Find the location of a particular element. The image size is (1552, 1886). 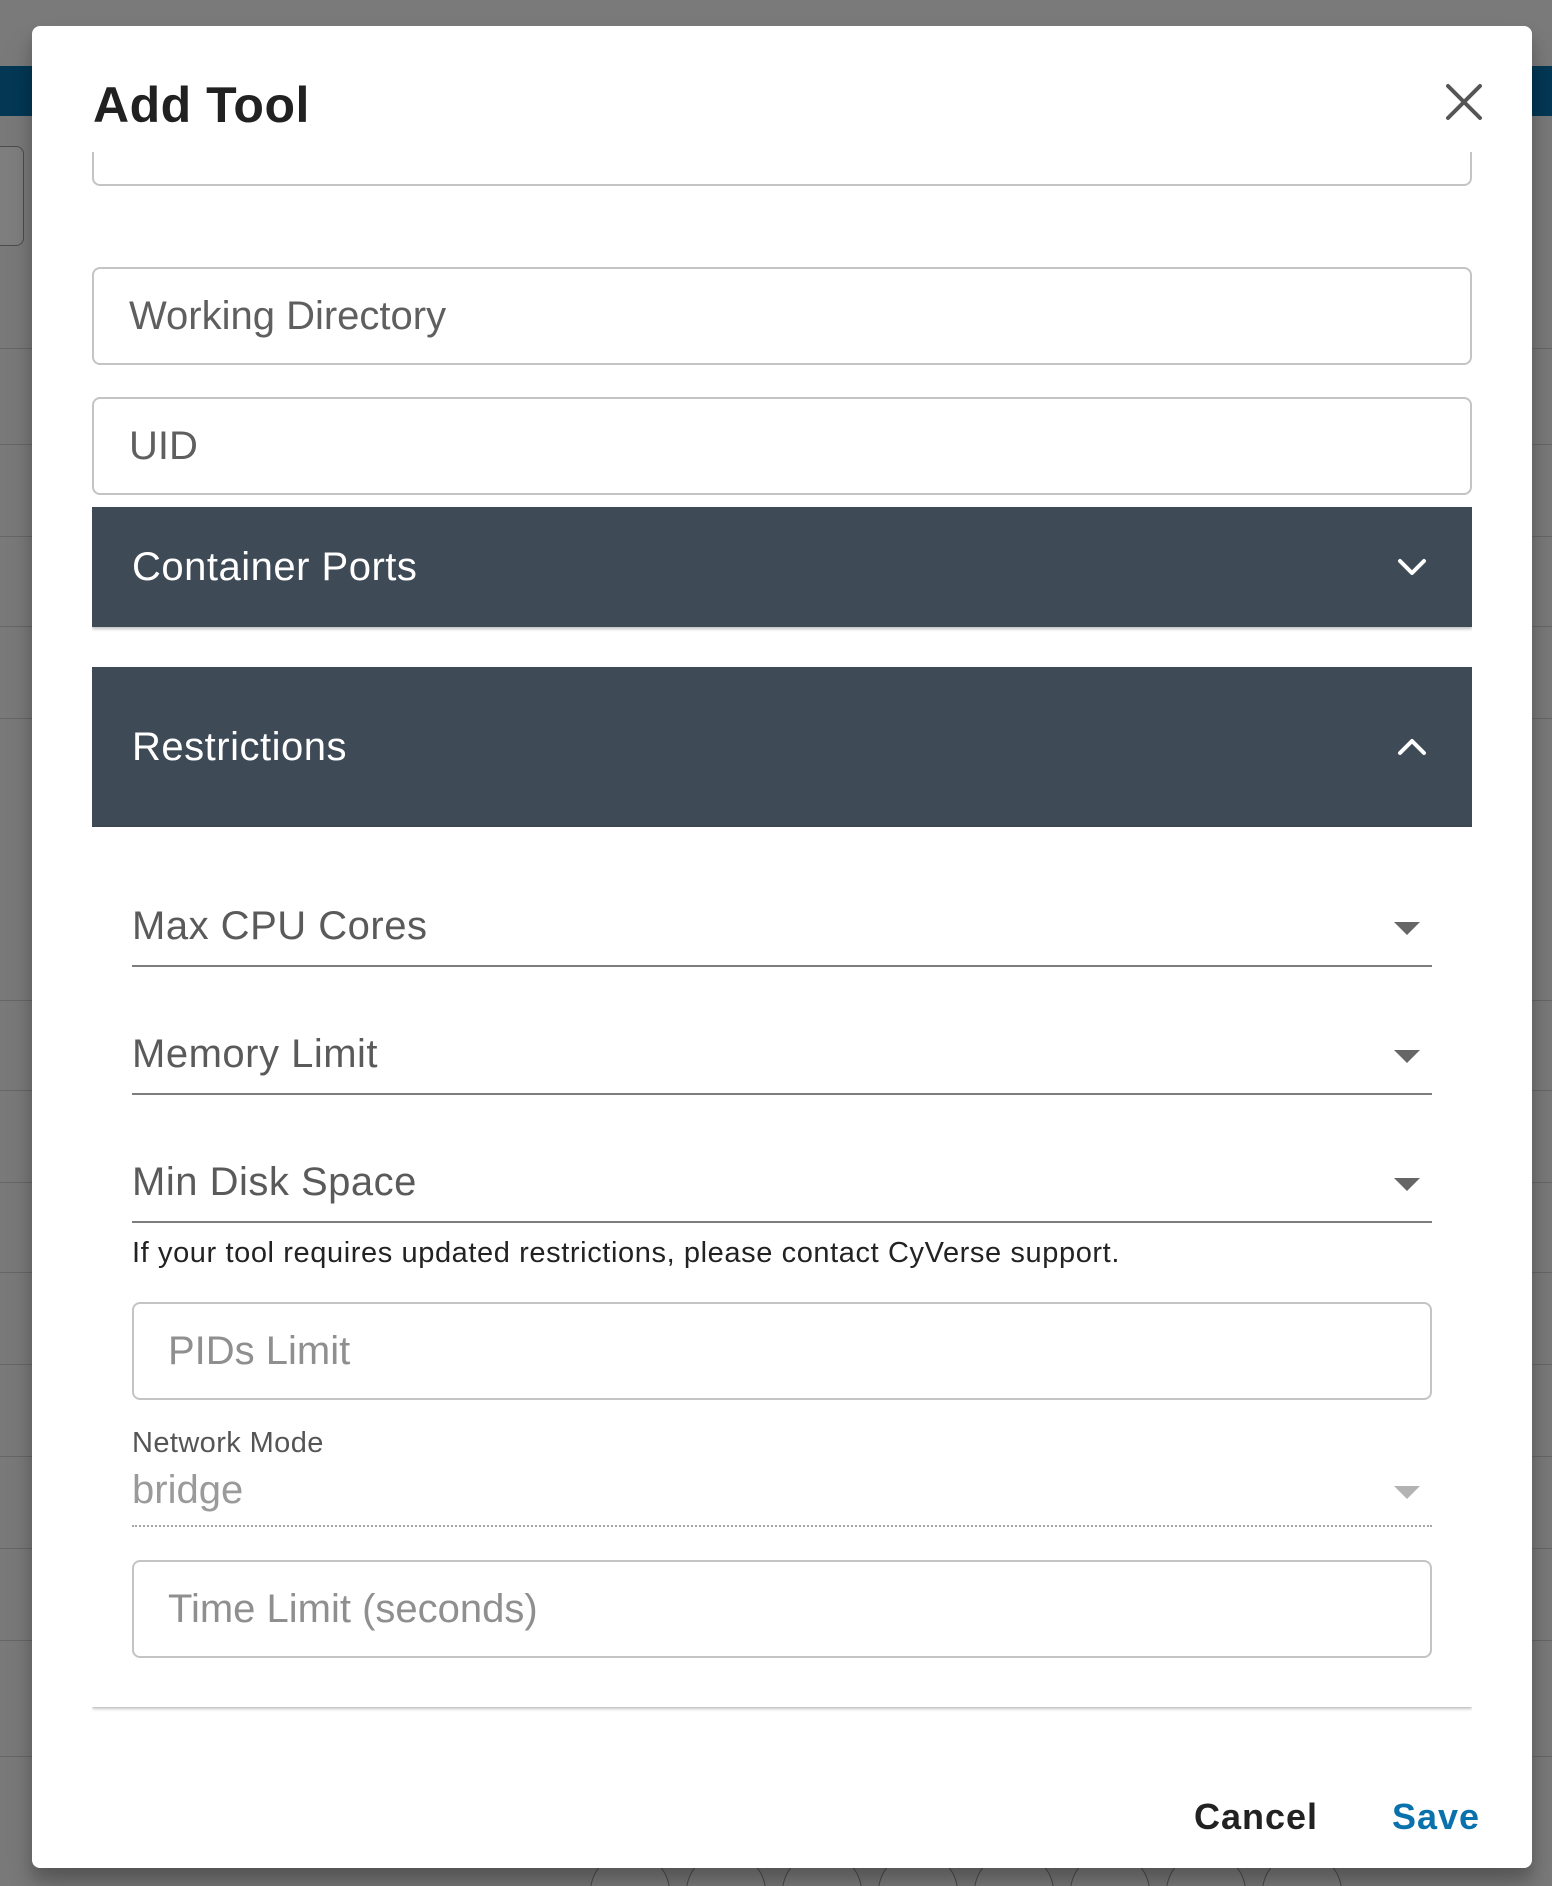

container-ports-accordion-header: Container Ports is located at coordinates (782, 567).